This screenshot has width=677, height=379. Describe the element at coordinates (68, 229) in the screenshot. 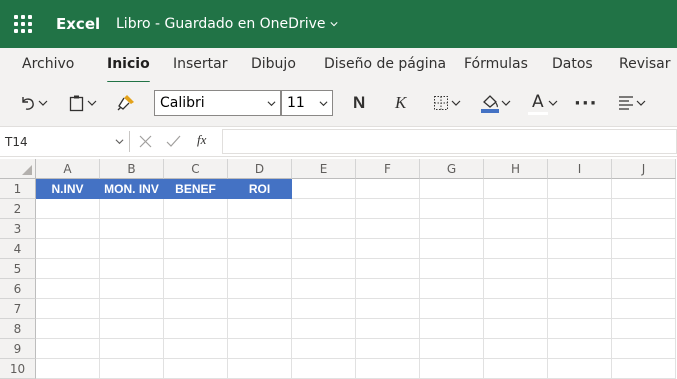

I see `cell-a3` at that location.